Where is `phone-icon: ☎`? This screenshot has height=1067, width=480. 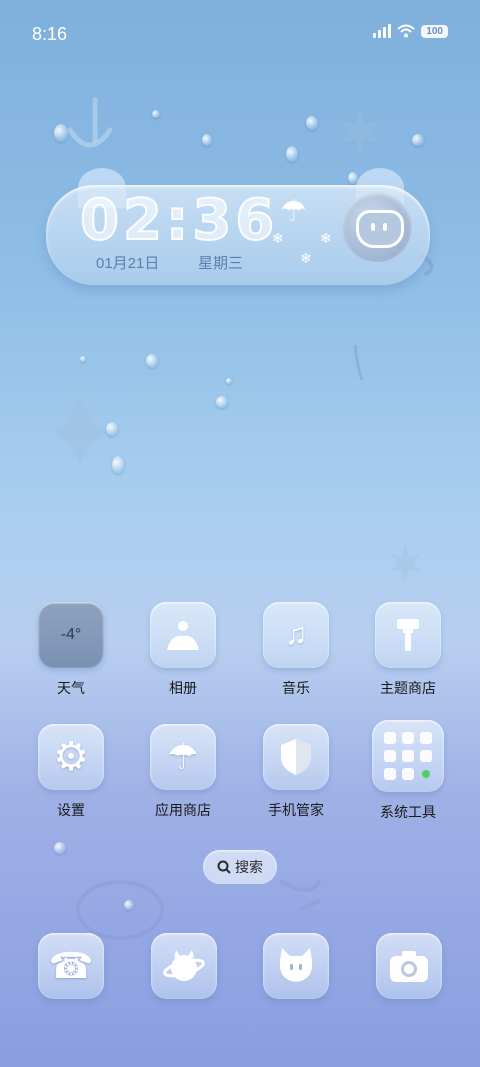 phone-icon: ☎ is located at coordinates (71, 965).